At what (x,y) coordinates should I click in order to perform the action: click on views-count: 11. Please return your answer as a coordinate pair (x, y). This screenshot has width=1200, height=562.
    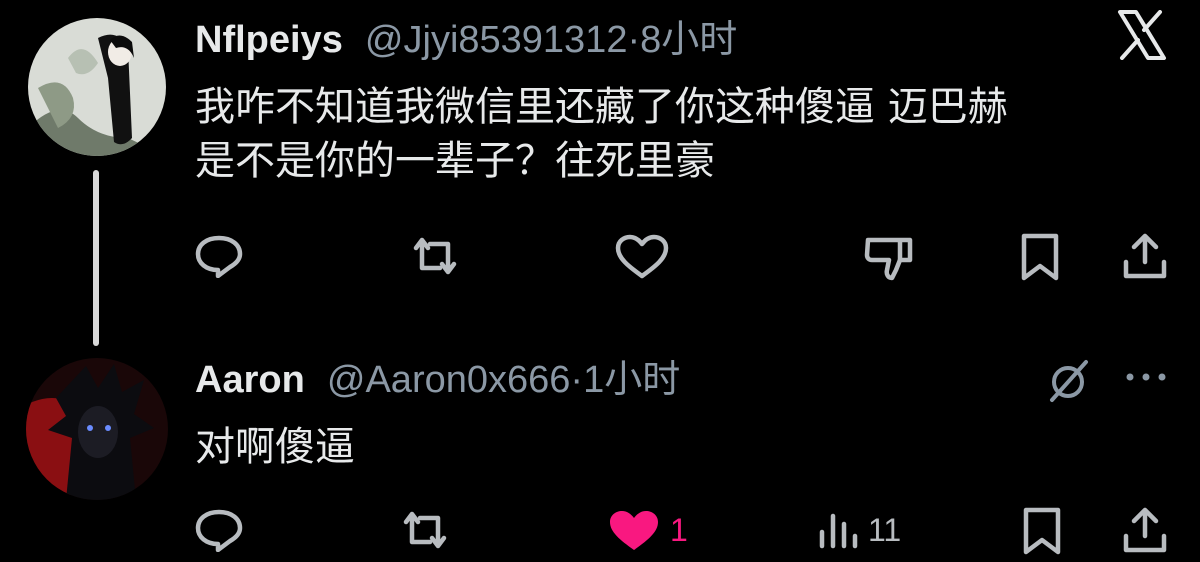
    Looking at the image, I should click on (885, 530).